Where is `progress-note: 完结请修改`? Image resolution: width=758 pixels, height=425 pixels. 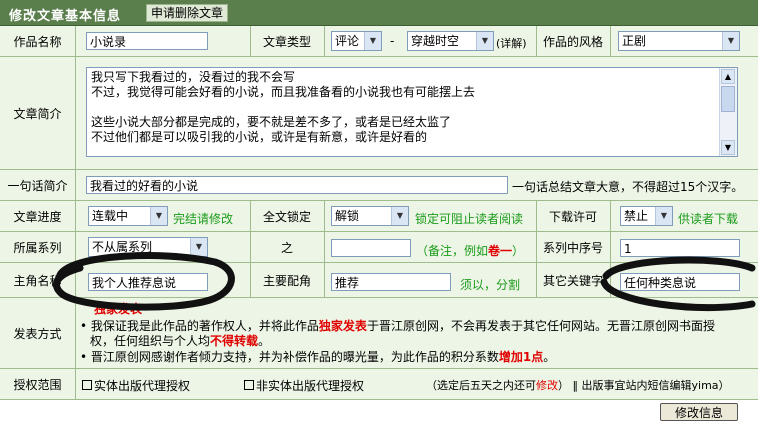 progress-note: 完结请修改 is located at coordinates (203, 219).